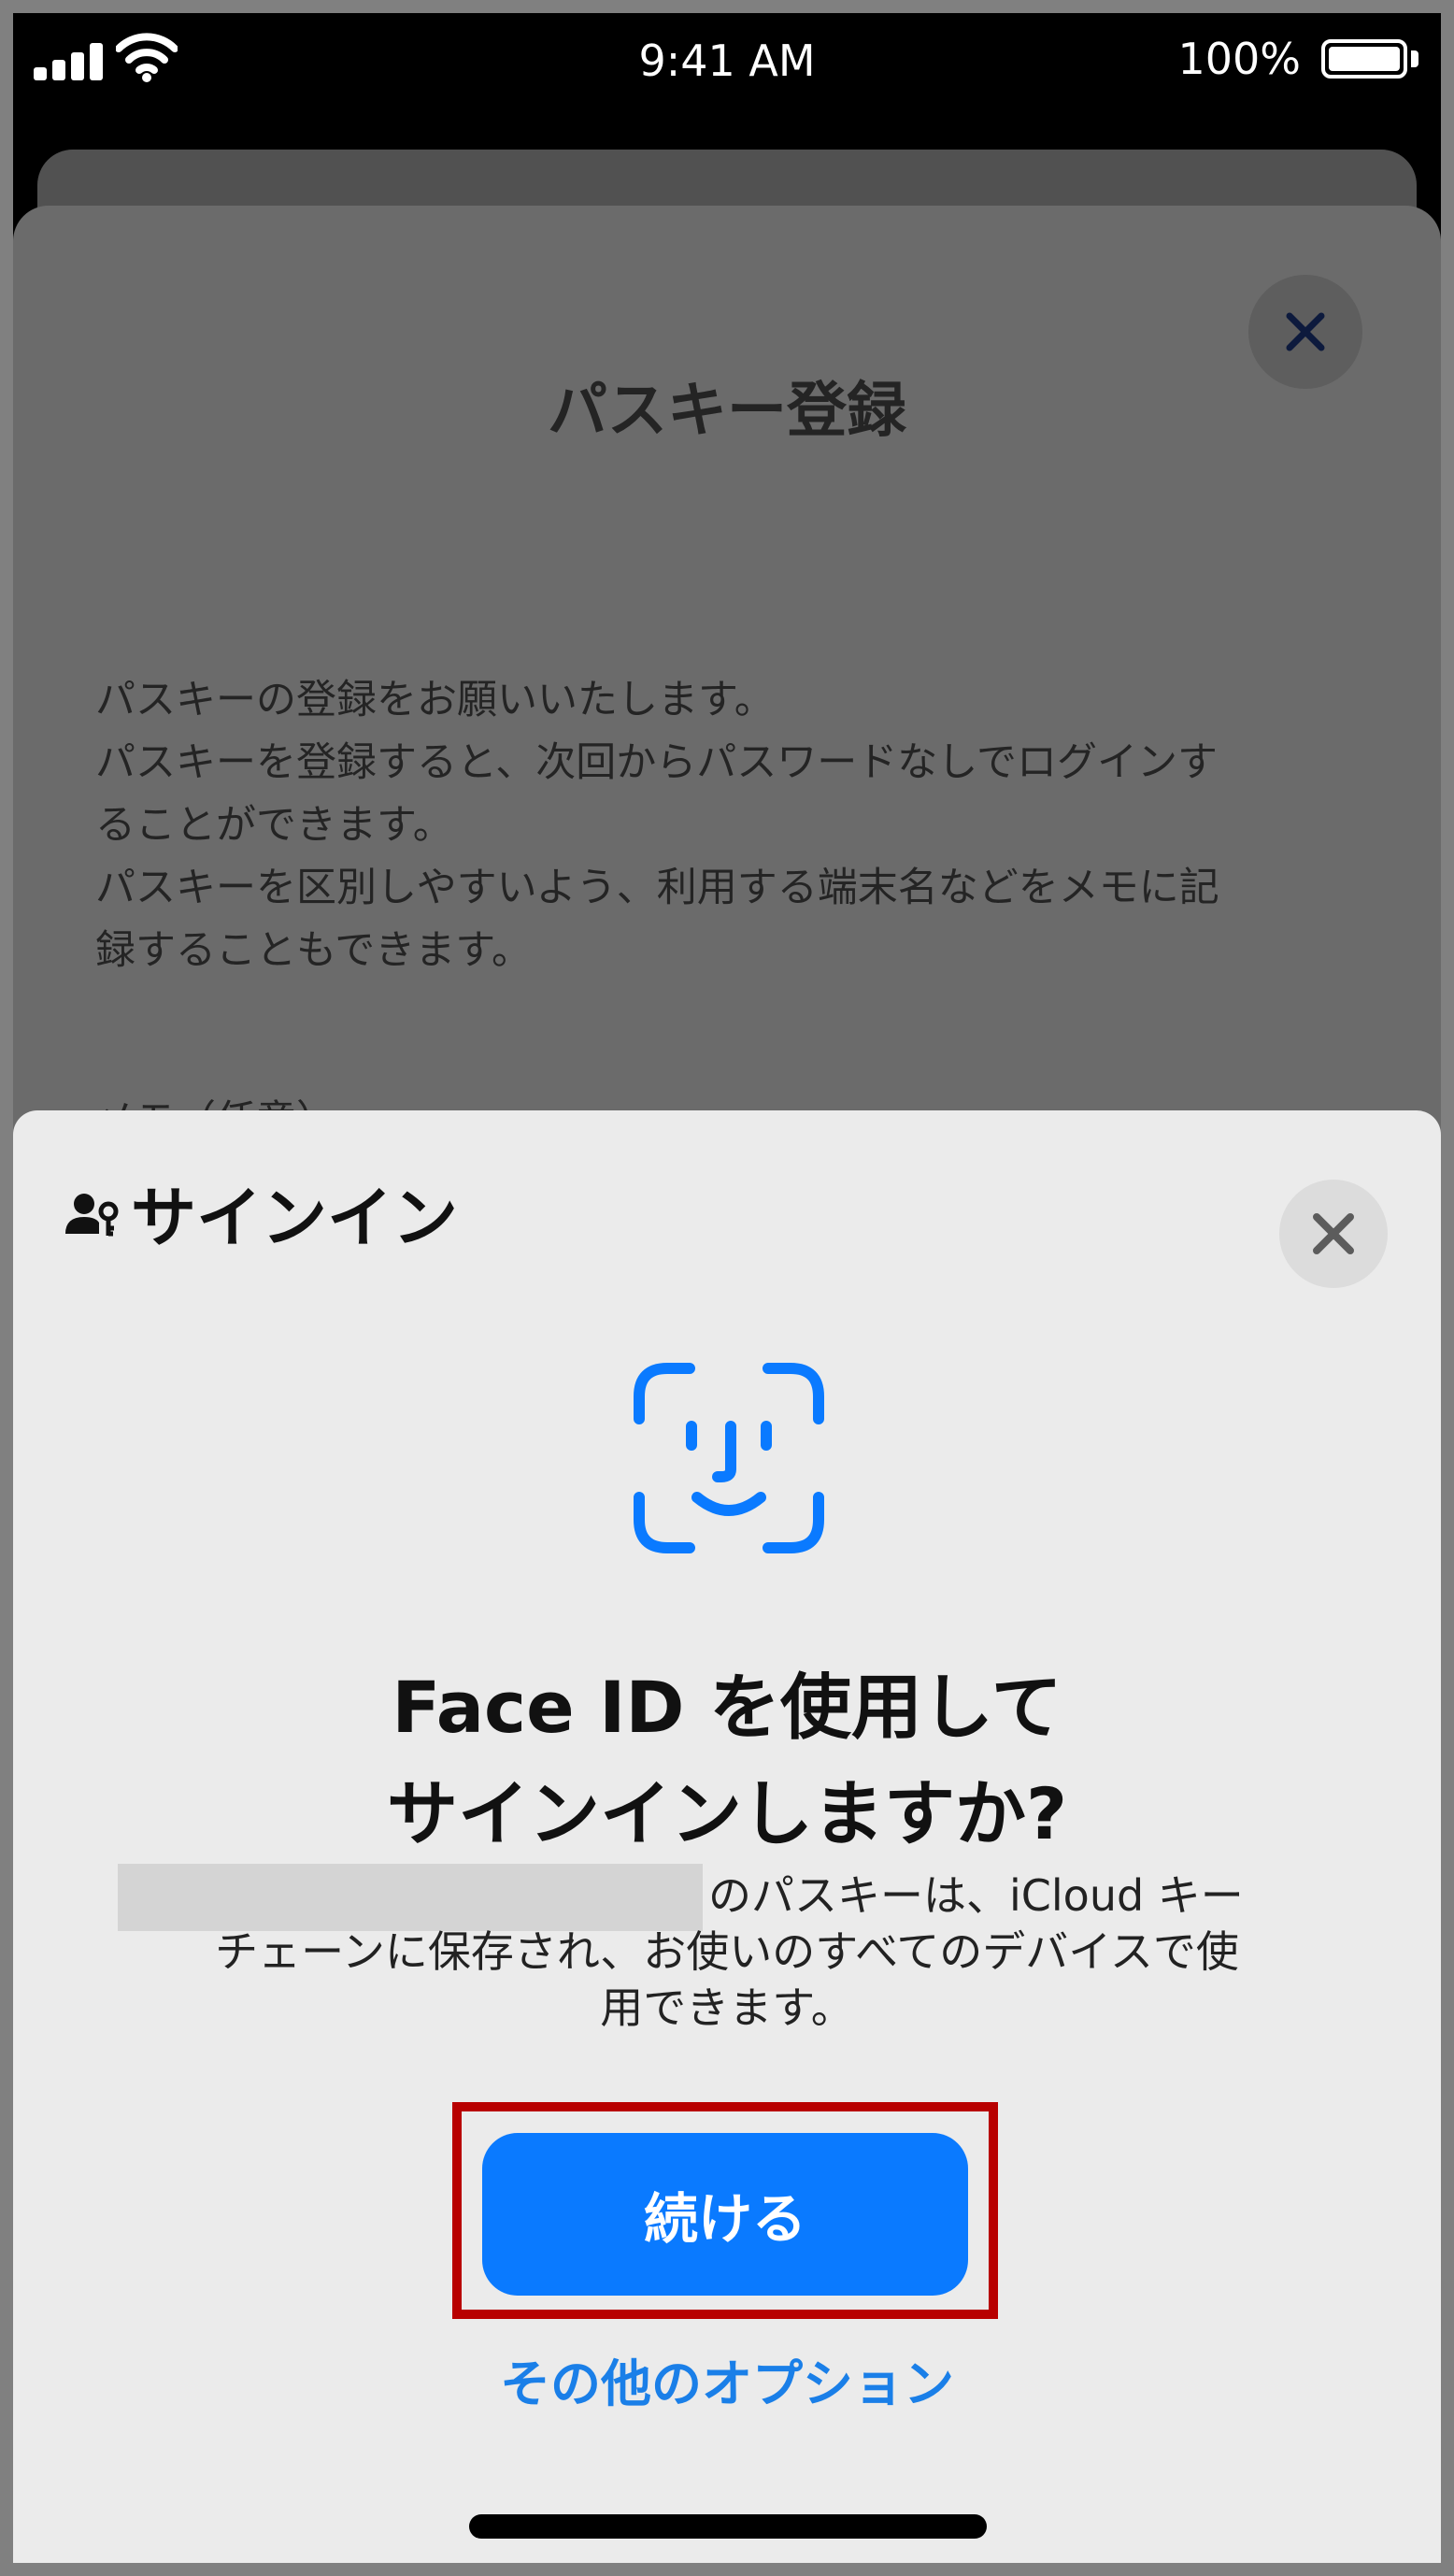 The height and width of the screenshot is (2576, 1454). I want to click on battery-percentage: 100%, so click(1239, 59).